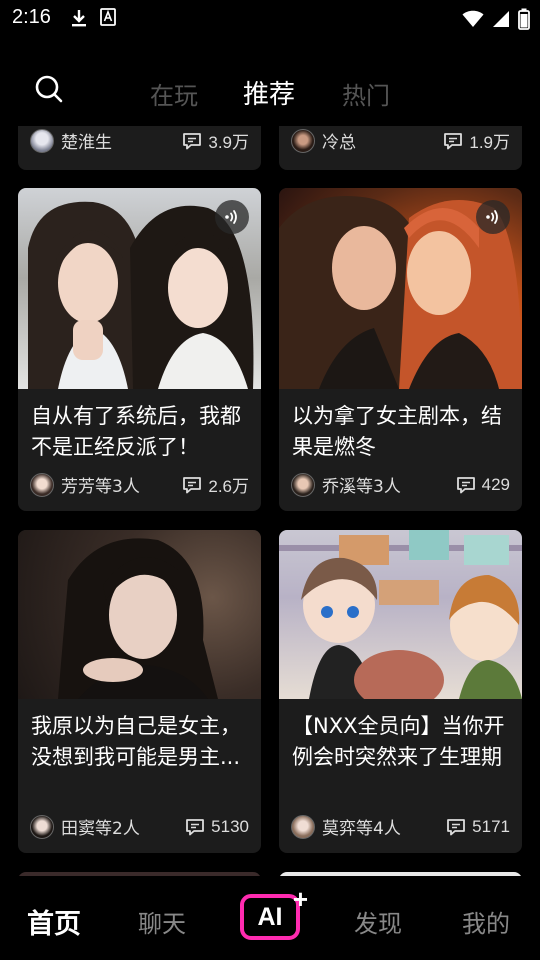  What do you see at coordinates (486, 921) in the screenshot?
I see `nav-profile: 我的` at bounding box center [486, 921].